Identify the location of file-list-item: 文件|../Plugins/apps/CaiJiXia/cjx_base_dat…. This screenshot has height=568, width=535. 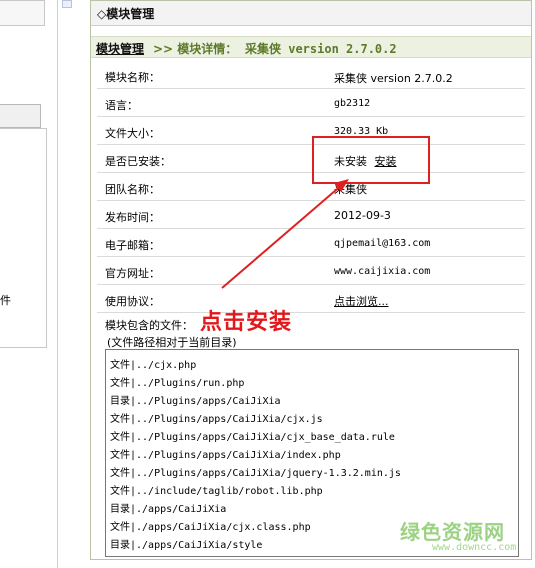
(252, 437).